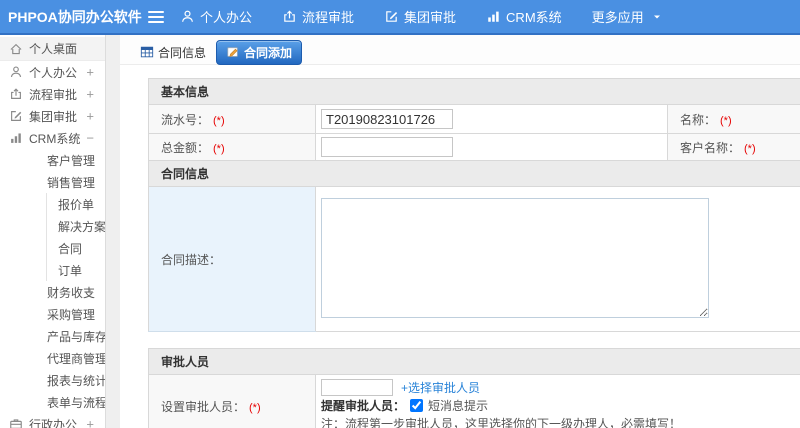  I want to click on choose-approver-link: +选择审批人员, so click(440, 387).